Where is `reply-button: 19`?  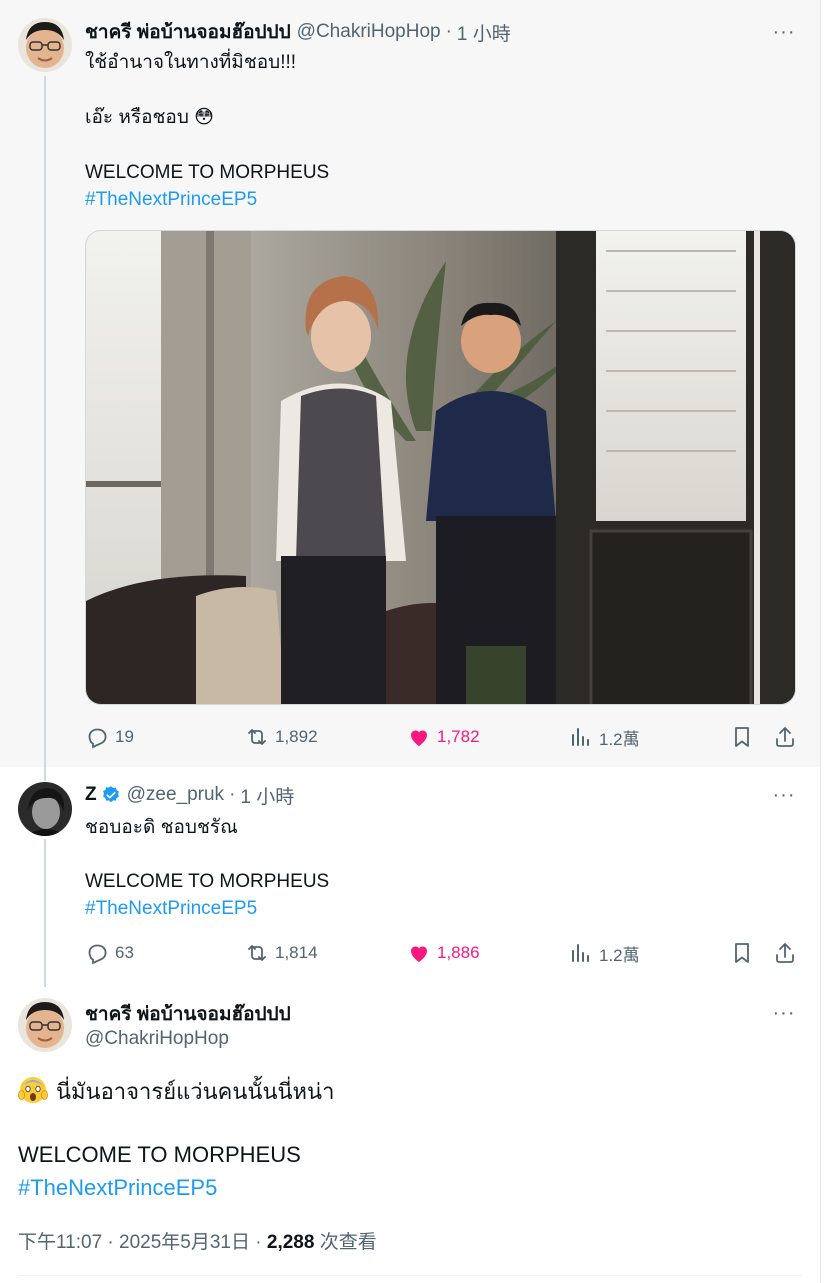 reply-button: 19 is located at coordinates (109, 737).